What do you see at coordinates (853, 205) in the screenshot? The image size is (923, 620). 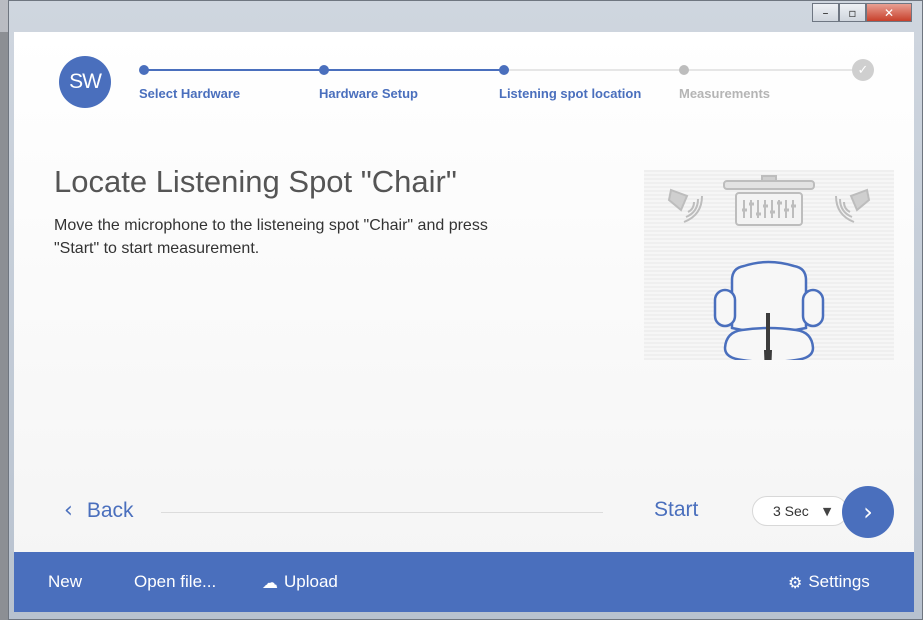 I see `right-speaker-icon` at bounding box center [853, 205].